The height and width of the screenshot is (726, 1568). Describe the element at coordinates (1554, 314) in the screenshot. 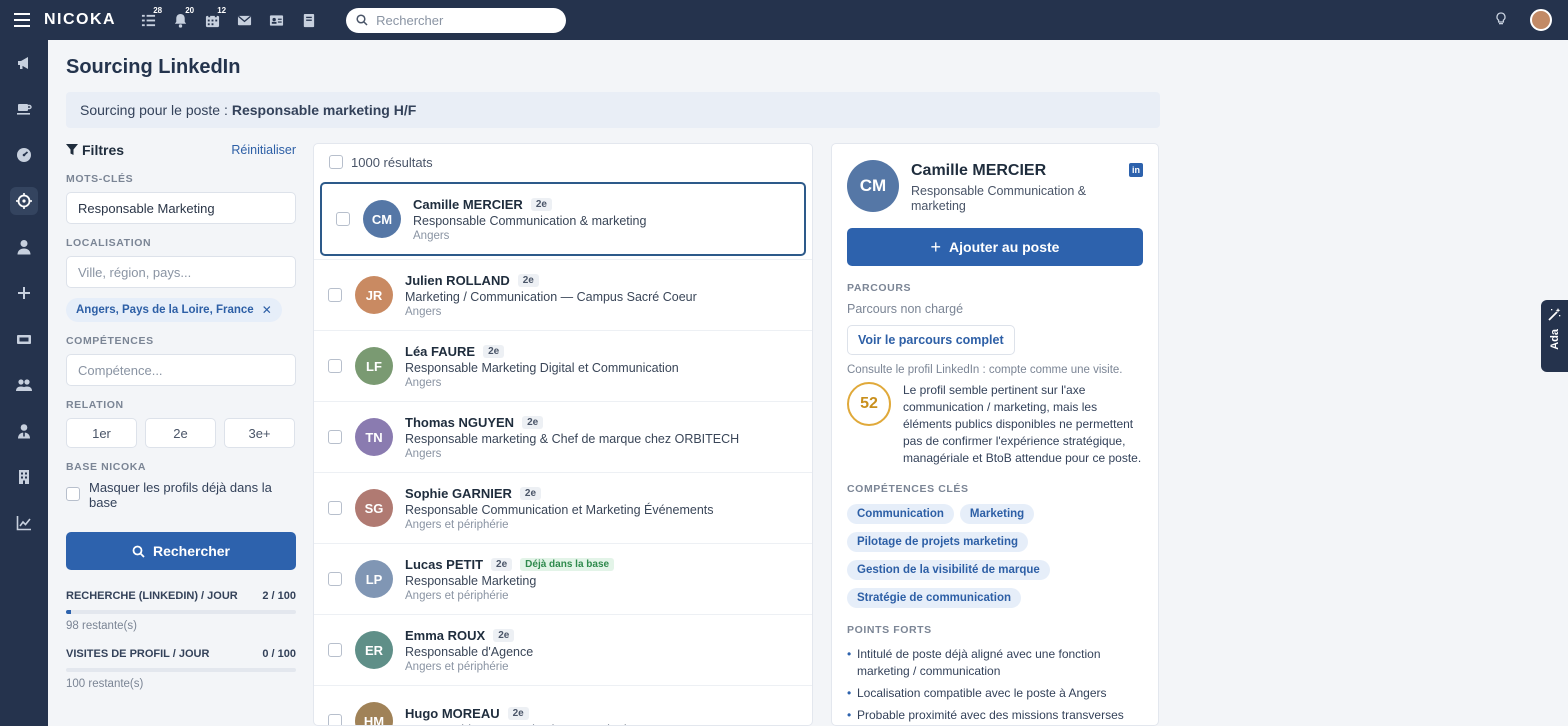

I see `magic-wand-icon` at that location.